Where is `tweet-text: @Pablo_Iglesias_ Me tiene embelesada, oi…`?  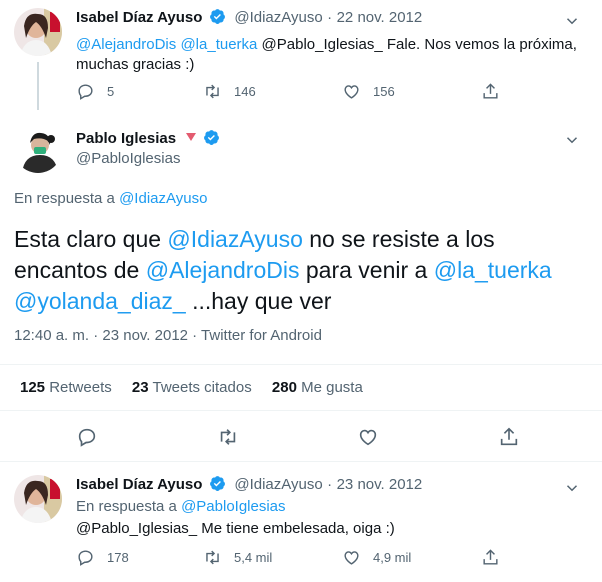 tweet-text: @Pablo_Iglesias_ Me tiene embelesada, oi… is located at coordinates (235, 528).